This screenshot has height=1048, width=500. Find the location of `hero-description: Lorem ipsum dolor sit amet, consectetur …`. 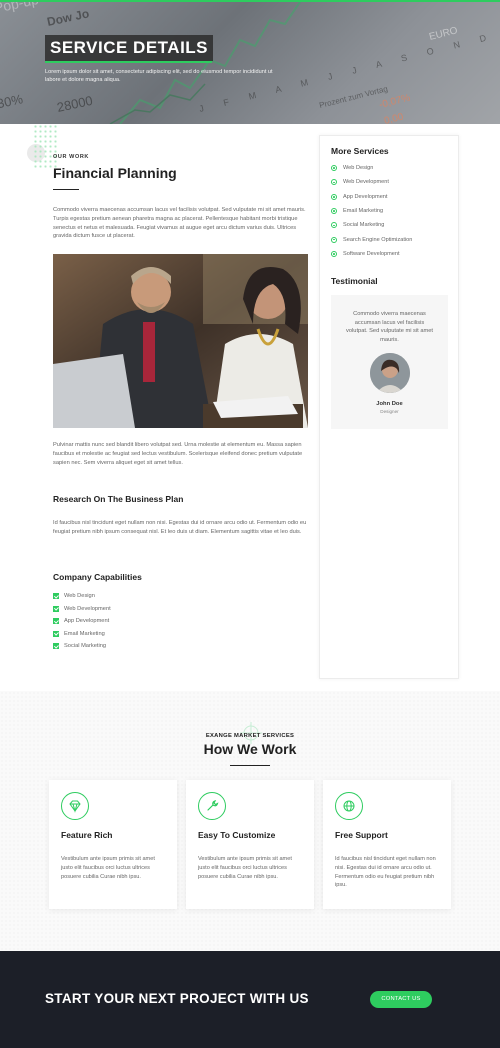

hero-description: Lorem ipsum dolor sit amet, consectetur … is located at coordinates (159, 76).